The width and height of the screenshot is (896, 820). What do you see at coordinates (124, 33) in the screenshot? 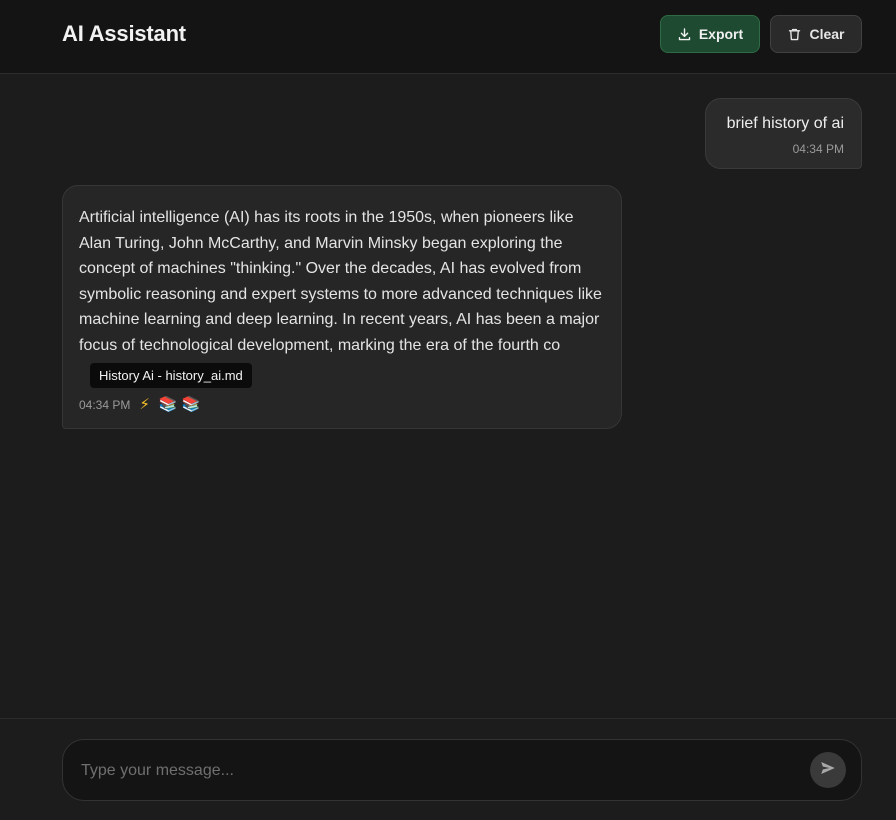
I see `app-title: AI Assistant` at bounding box center [124, 33].